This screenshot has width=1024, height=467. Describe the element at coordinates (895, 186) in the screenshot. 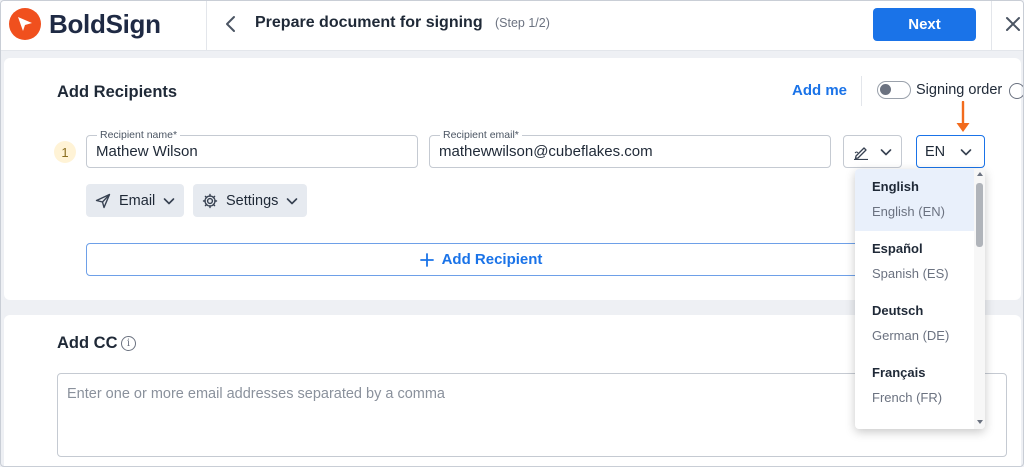

I see `language-option-name: English` at that location.